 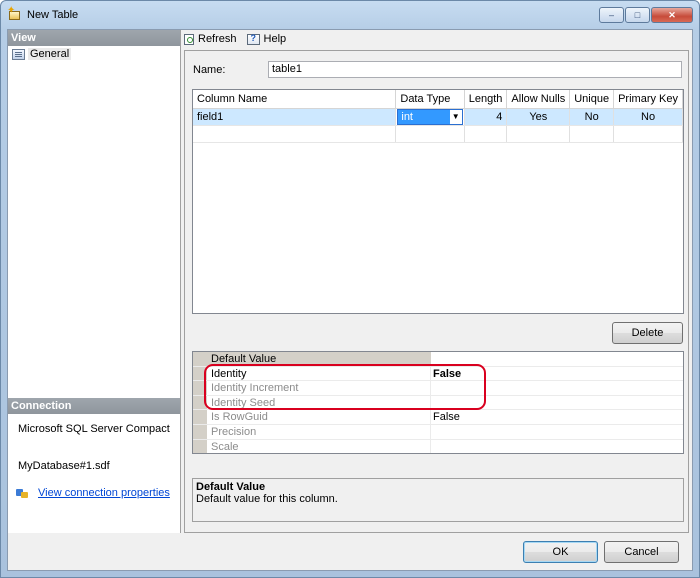 I want to click on cell-unique: No, so click(x=592, y=117).